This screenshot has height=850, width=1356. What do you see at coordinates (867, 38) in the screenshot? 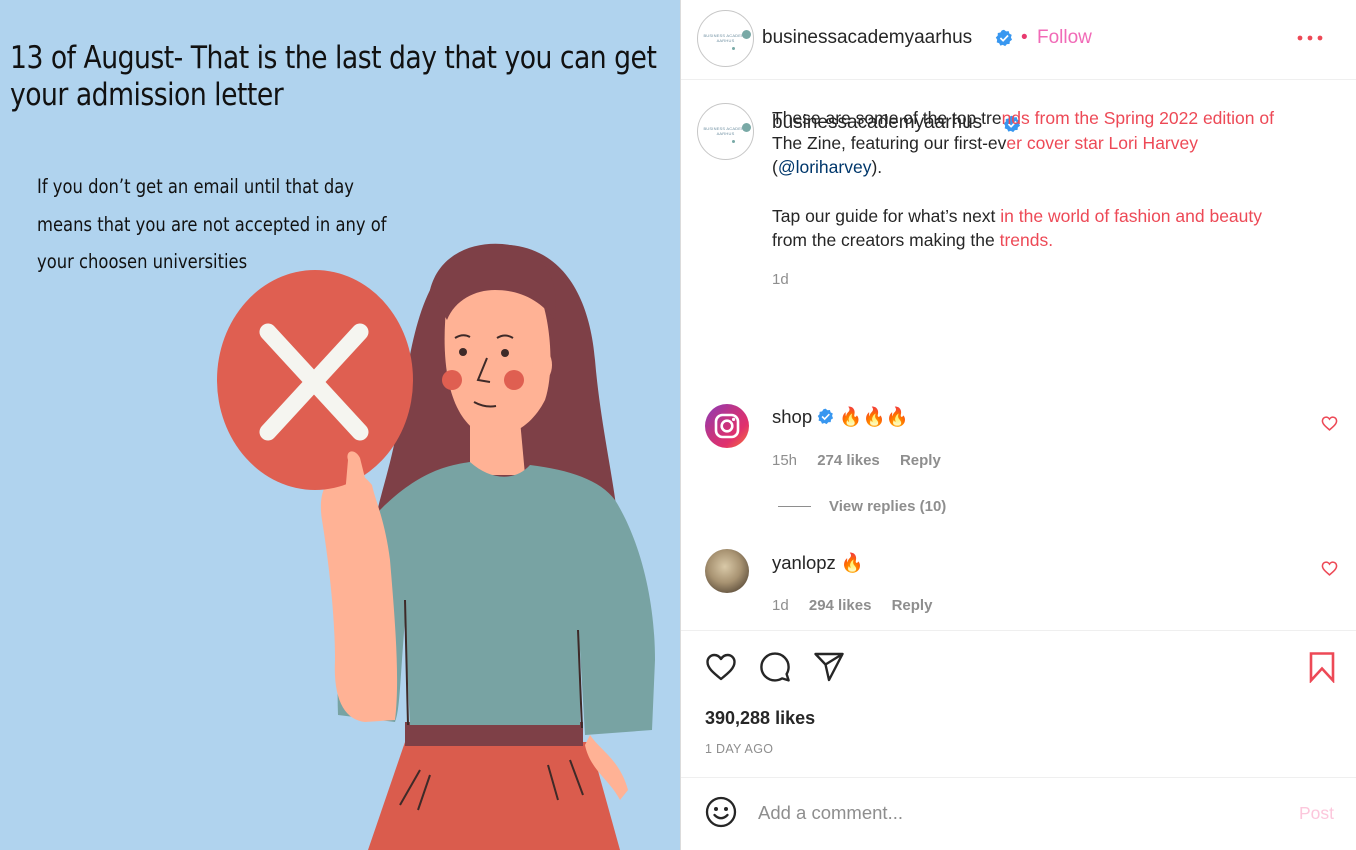
I see `header-username: businessacademyaarhus` at bounding box center [867, 38].